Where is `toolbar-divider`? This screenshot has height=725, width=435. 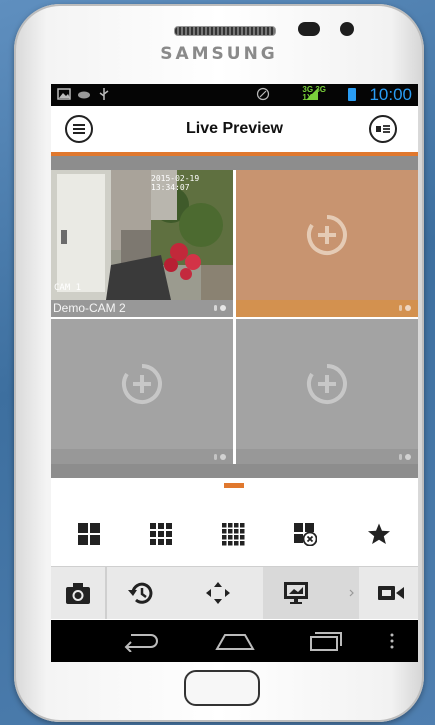
toolbar-divider is located at coordinates (106, 593).